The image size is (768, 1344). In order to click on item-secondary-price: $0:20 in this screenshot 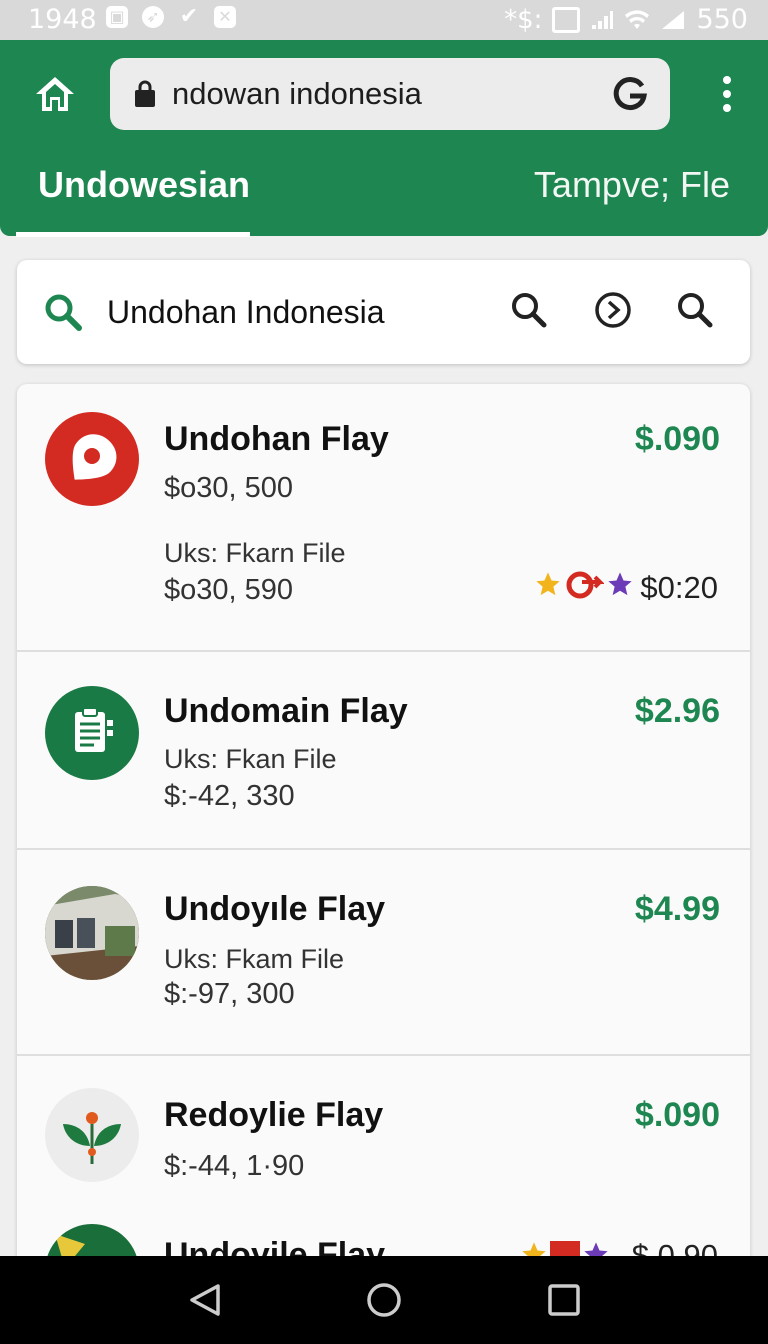, I will do `click(679, 587)`.